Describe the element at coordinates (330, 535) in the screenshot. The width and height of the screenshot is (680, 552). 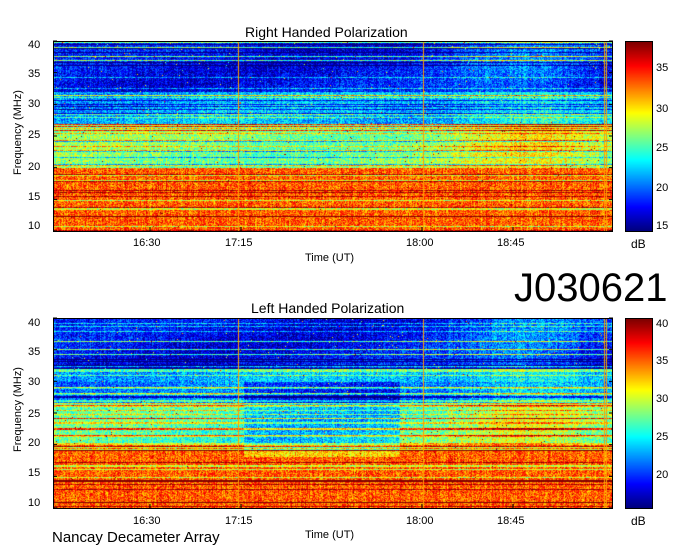
I see `bottom-x-axis-label: Time (UT)` at that location.